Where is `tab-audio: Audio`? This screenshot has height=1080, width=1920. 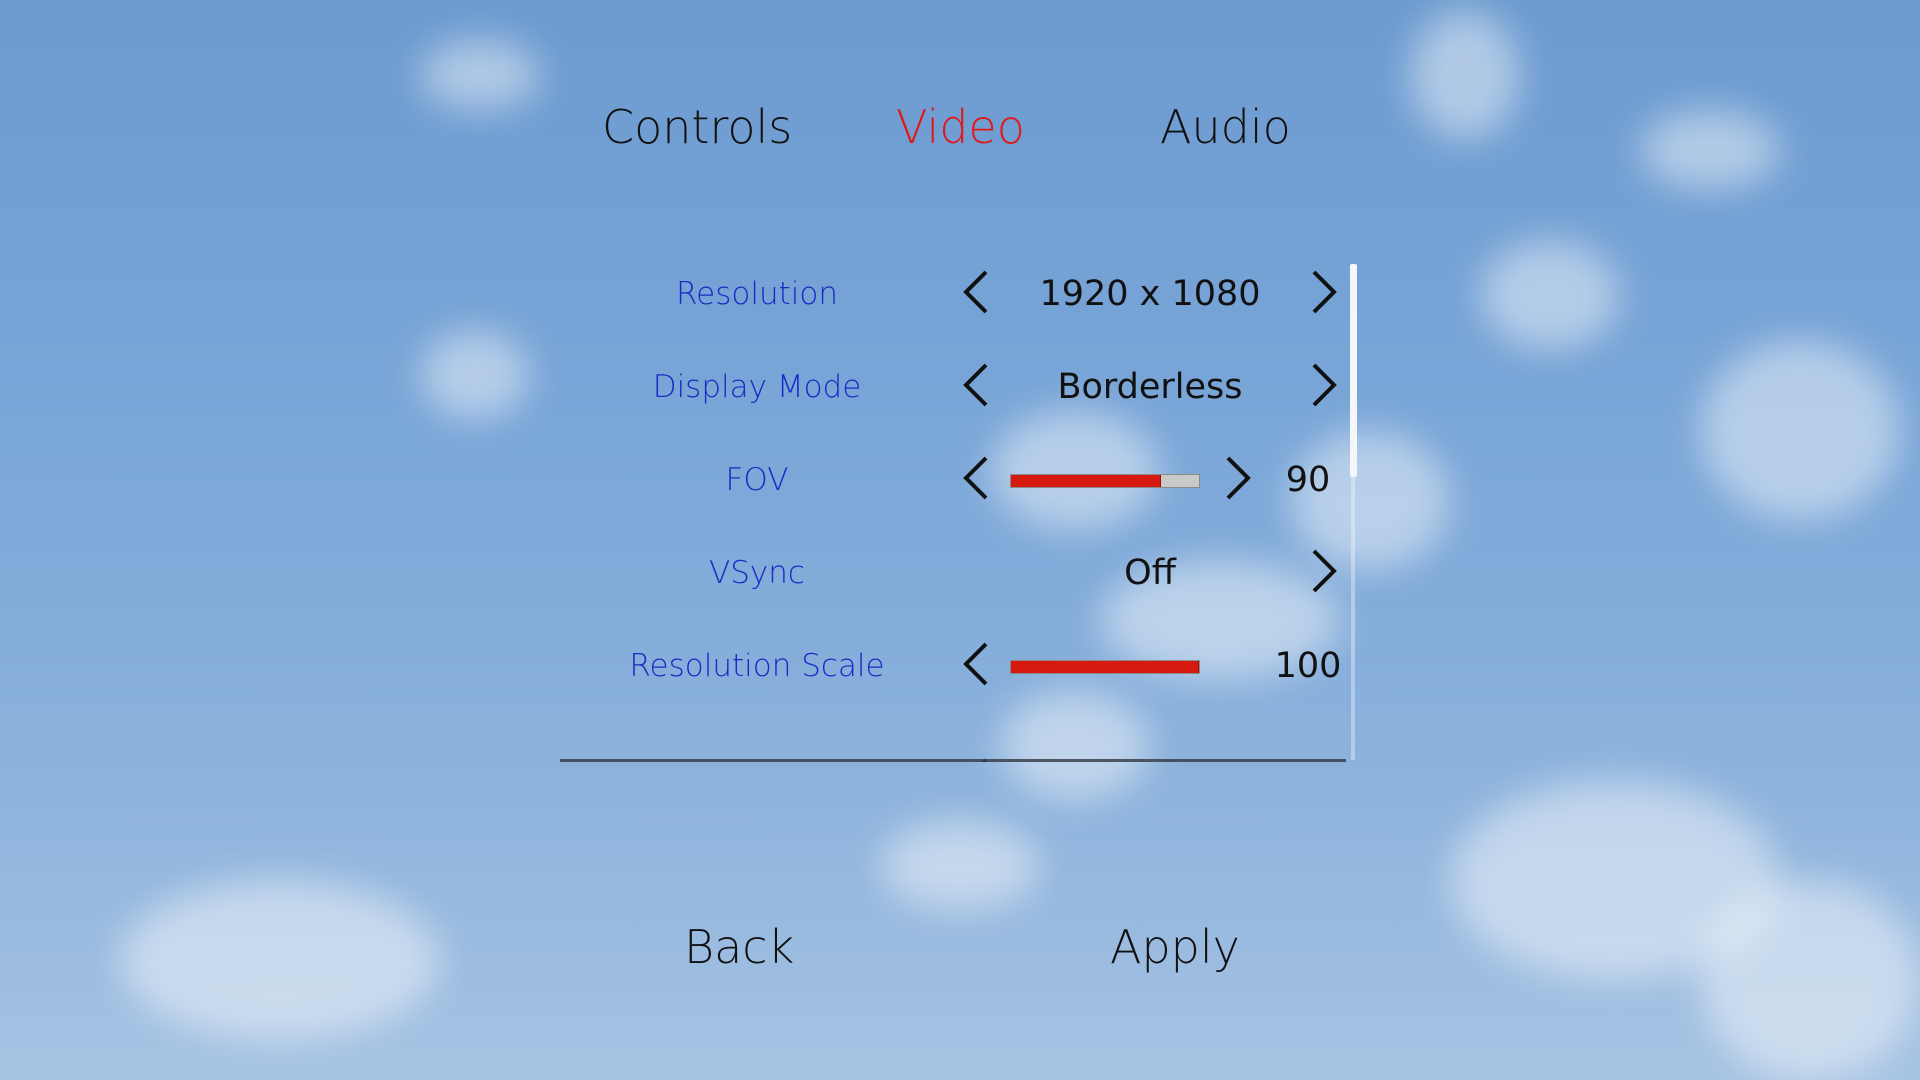 tab-audio: Audio is located at coordinates (1225, 127).